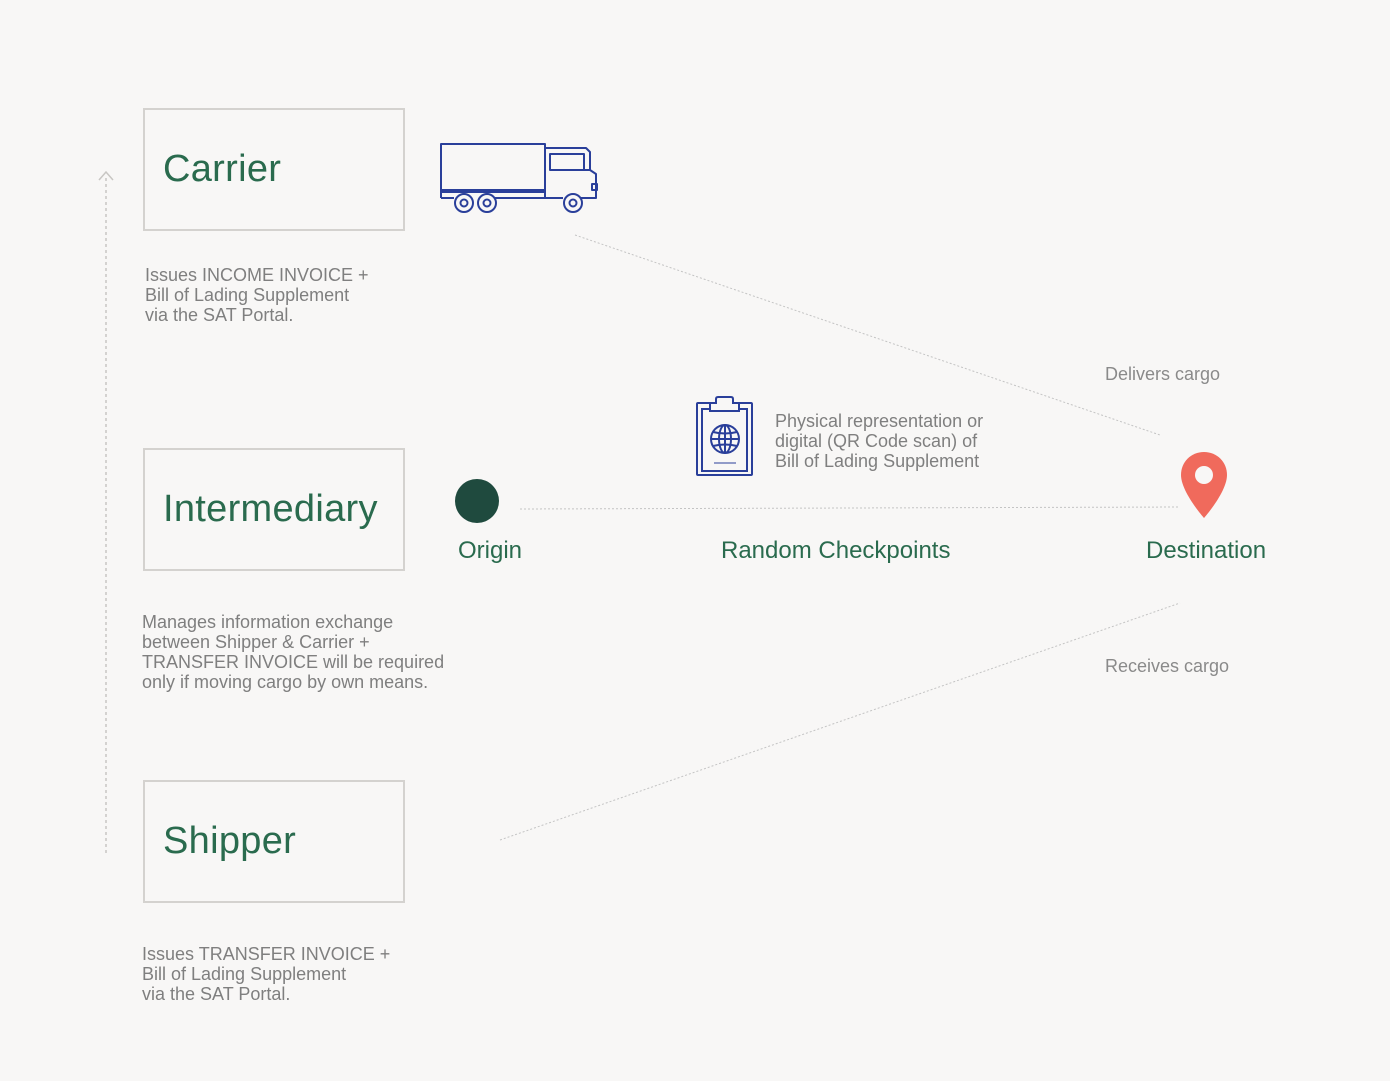 The width and height of the screenshot is (1390, 1081). What do you see at coordinates (1167, 666) in the screenshot?
I see `receives-cargo-label: Receives cargo` at bounding box center [1167, 666].